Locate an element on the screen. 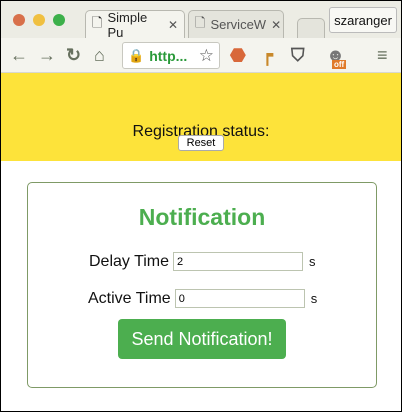 This screenshot has height=412, width=402. active-time-input is located at coordinates (239, 298).